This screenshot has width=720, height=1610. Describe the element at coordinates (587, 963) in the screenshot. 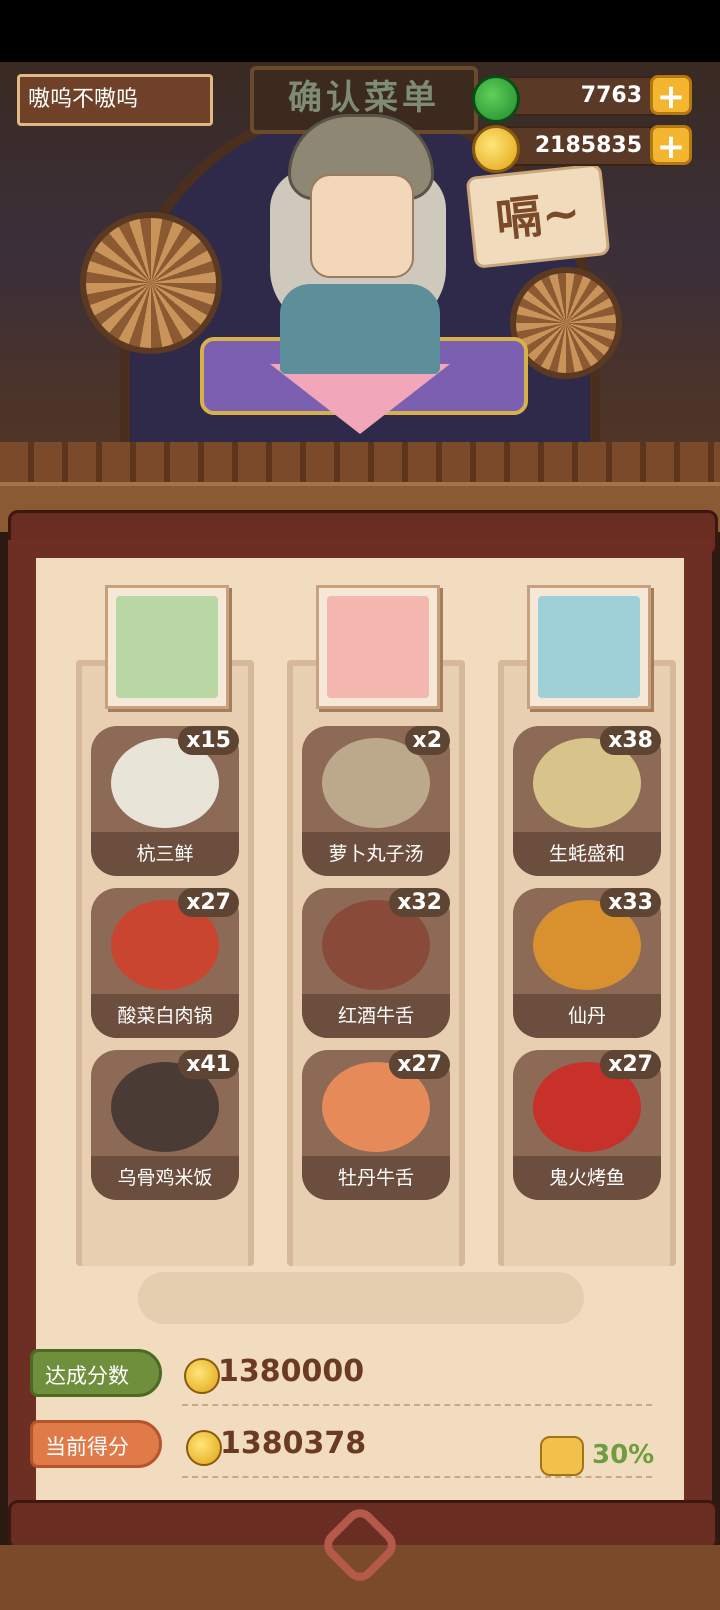

I see `dish-card: x33 仙丹` at that location.